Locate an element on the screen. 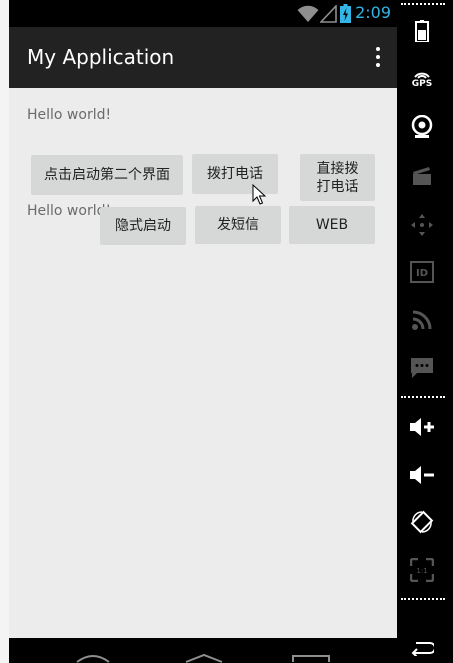 Image resolution: width=453 pixels, height=663 pixels. hello-world-text-2: Hello world! is located at coordinates (69, 211).